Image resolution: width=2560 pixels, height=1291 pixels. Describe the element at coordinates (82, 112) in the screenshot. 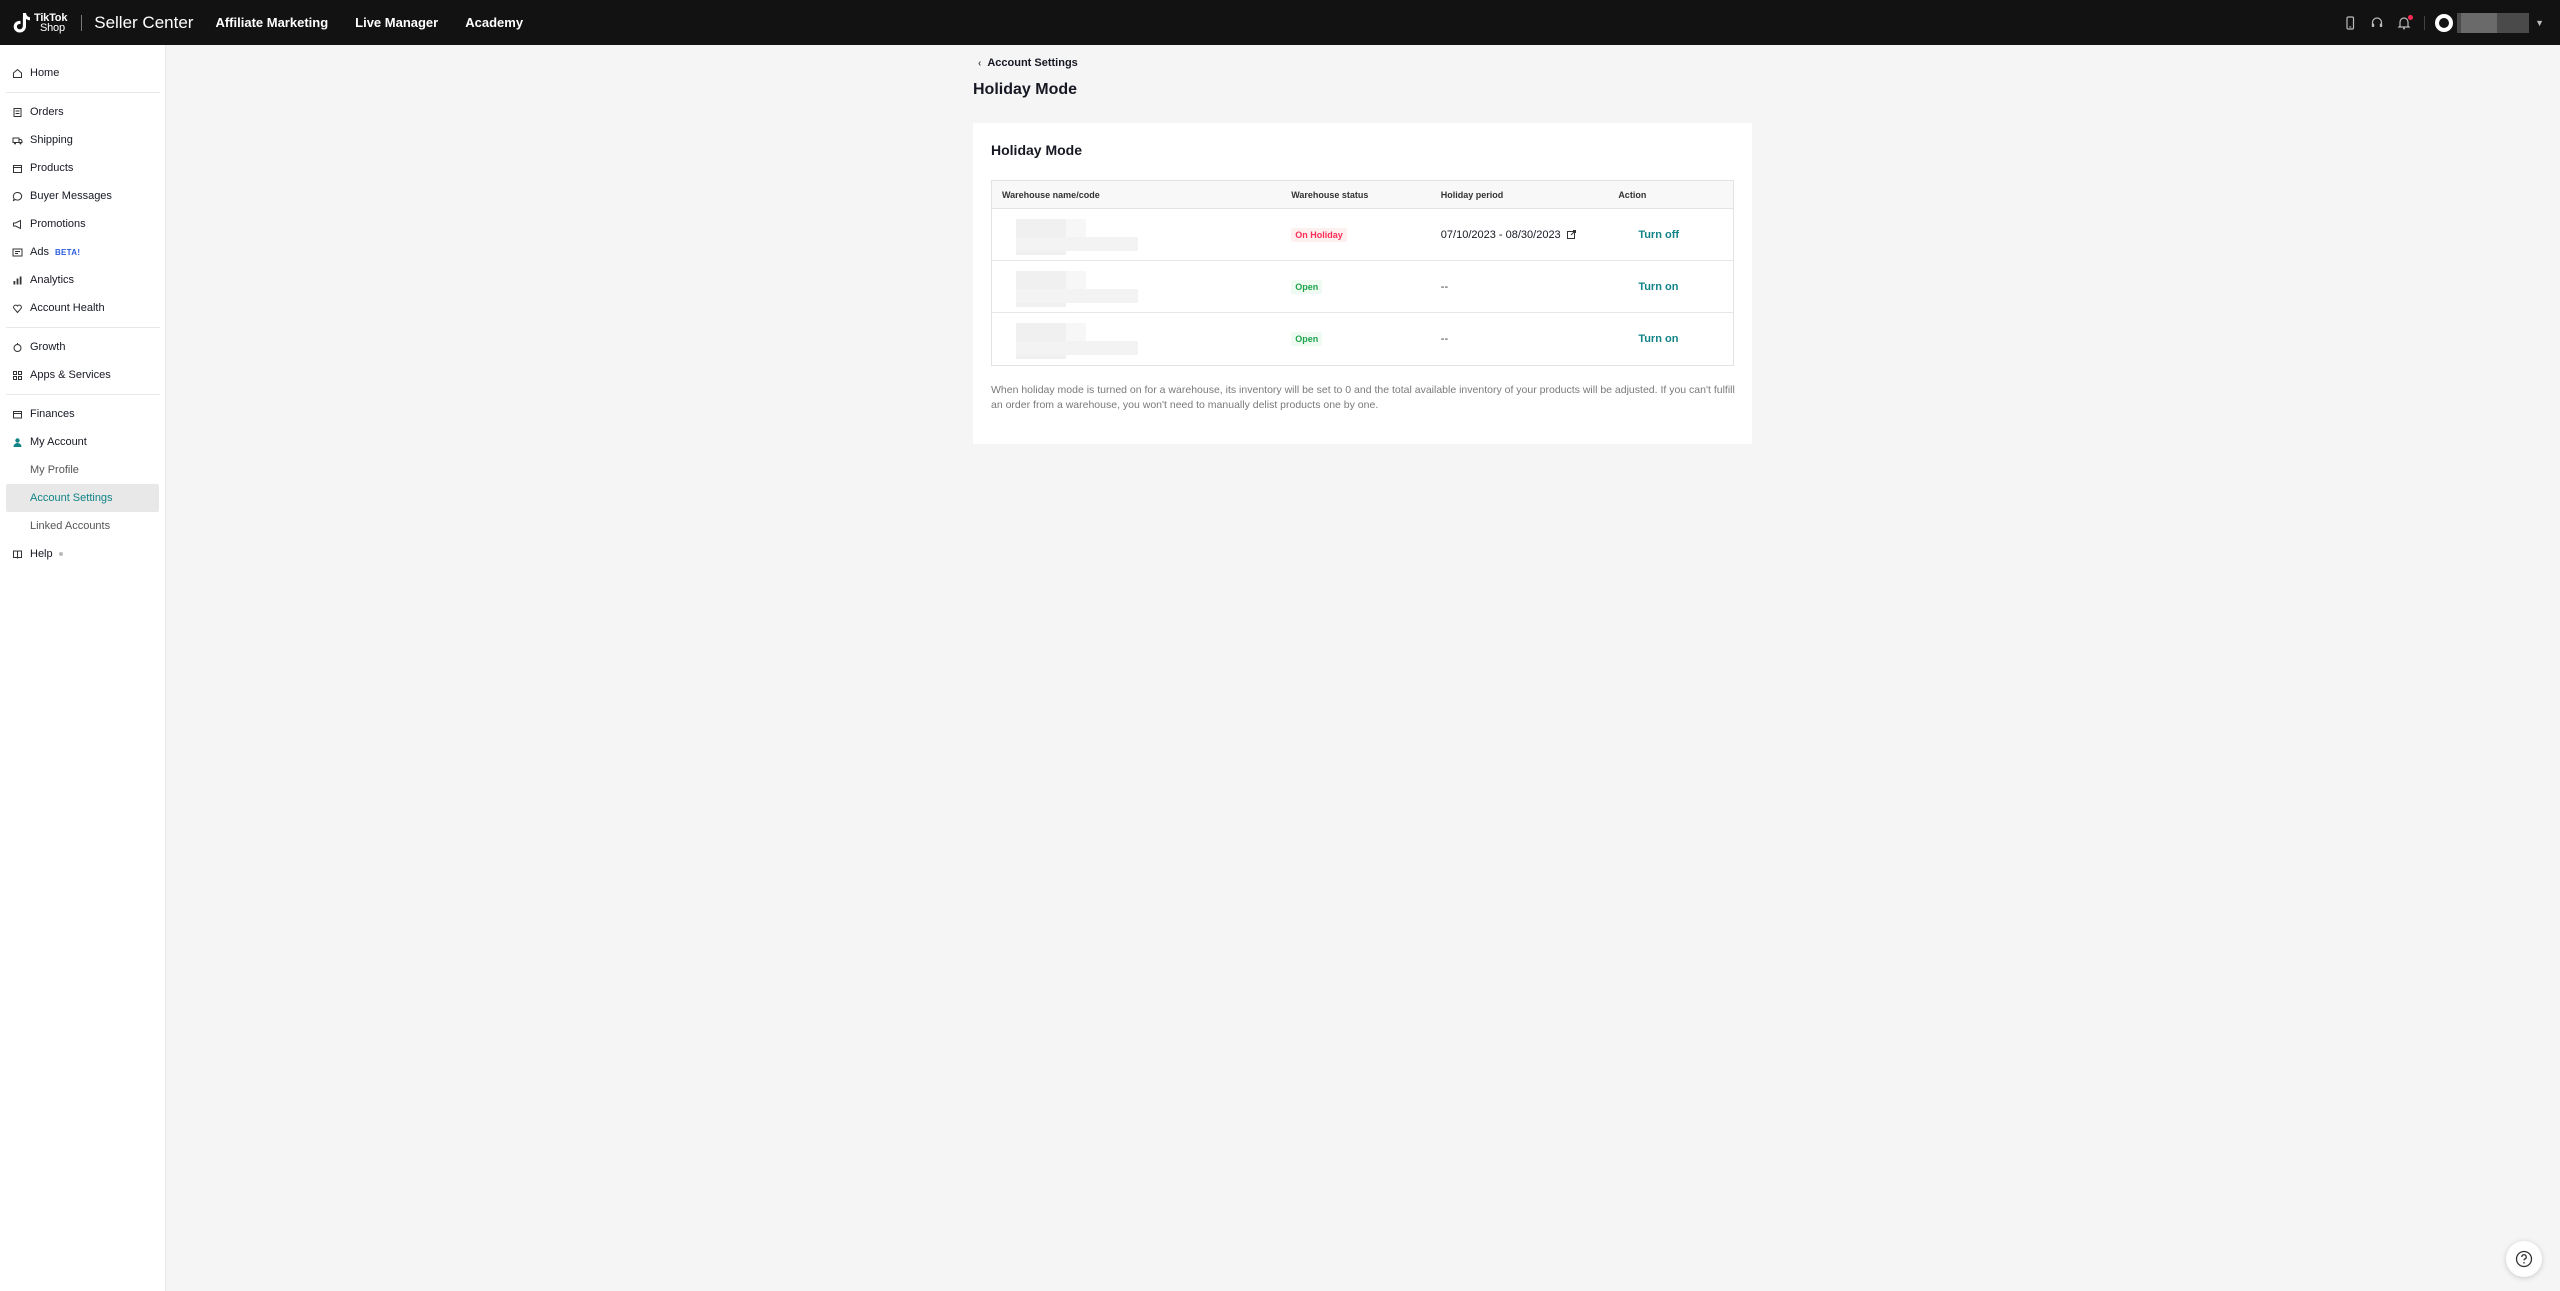

I see `sidebar-item-orders: Orders` at that location.